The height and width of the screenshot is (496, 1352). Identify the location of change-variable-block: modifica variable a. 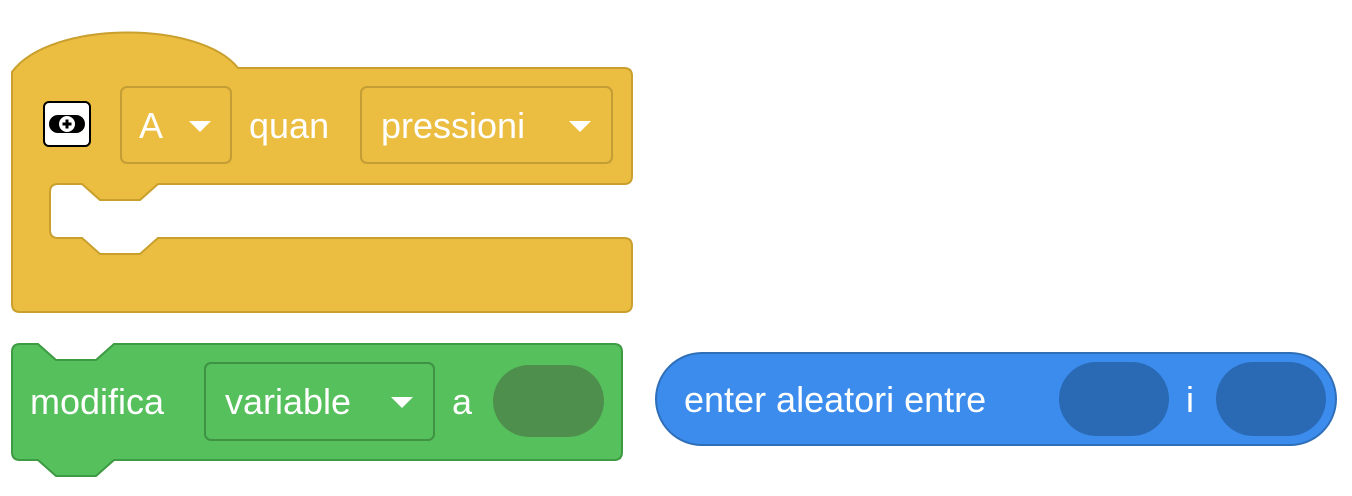
(317, 410).